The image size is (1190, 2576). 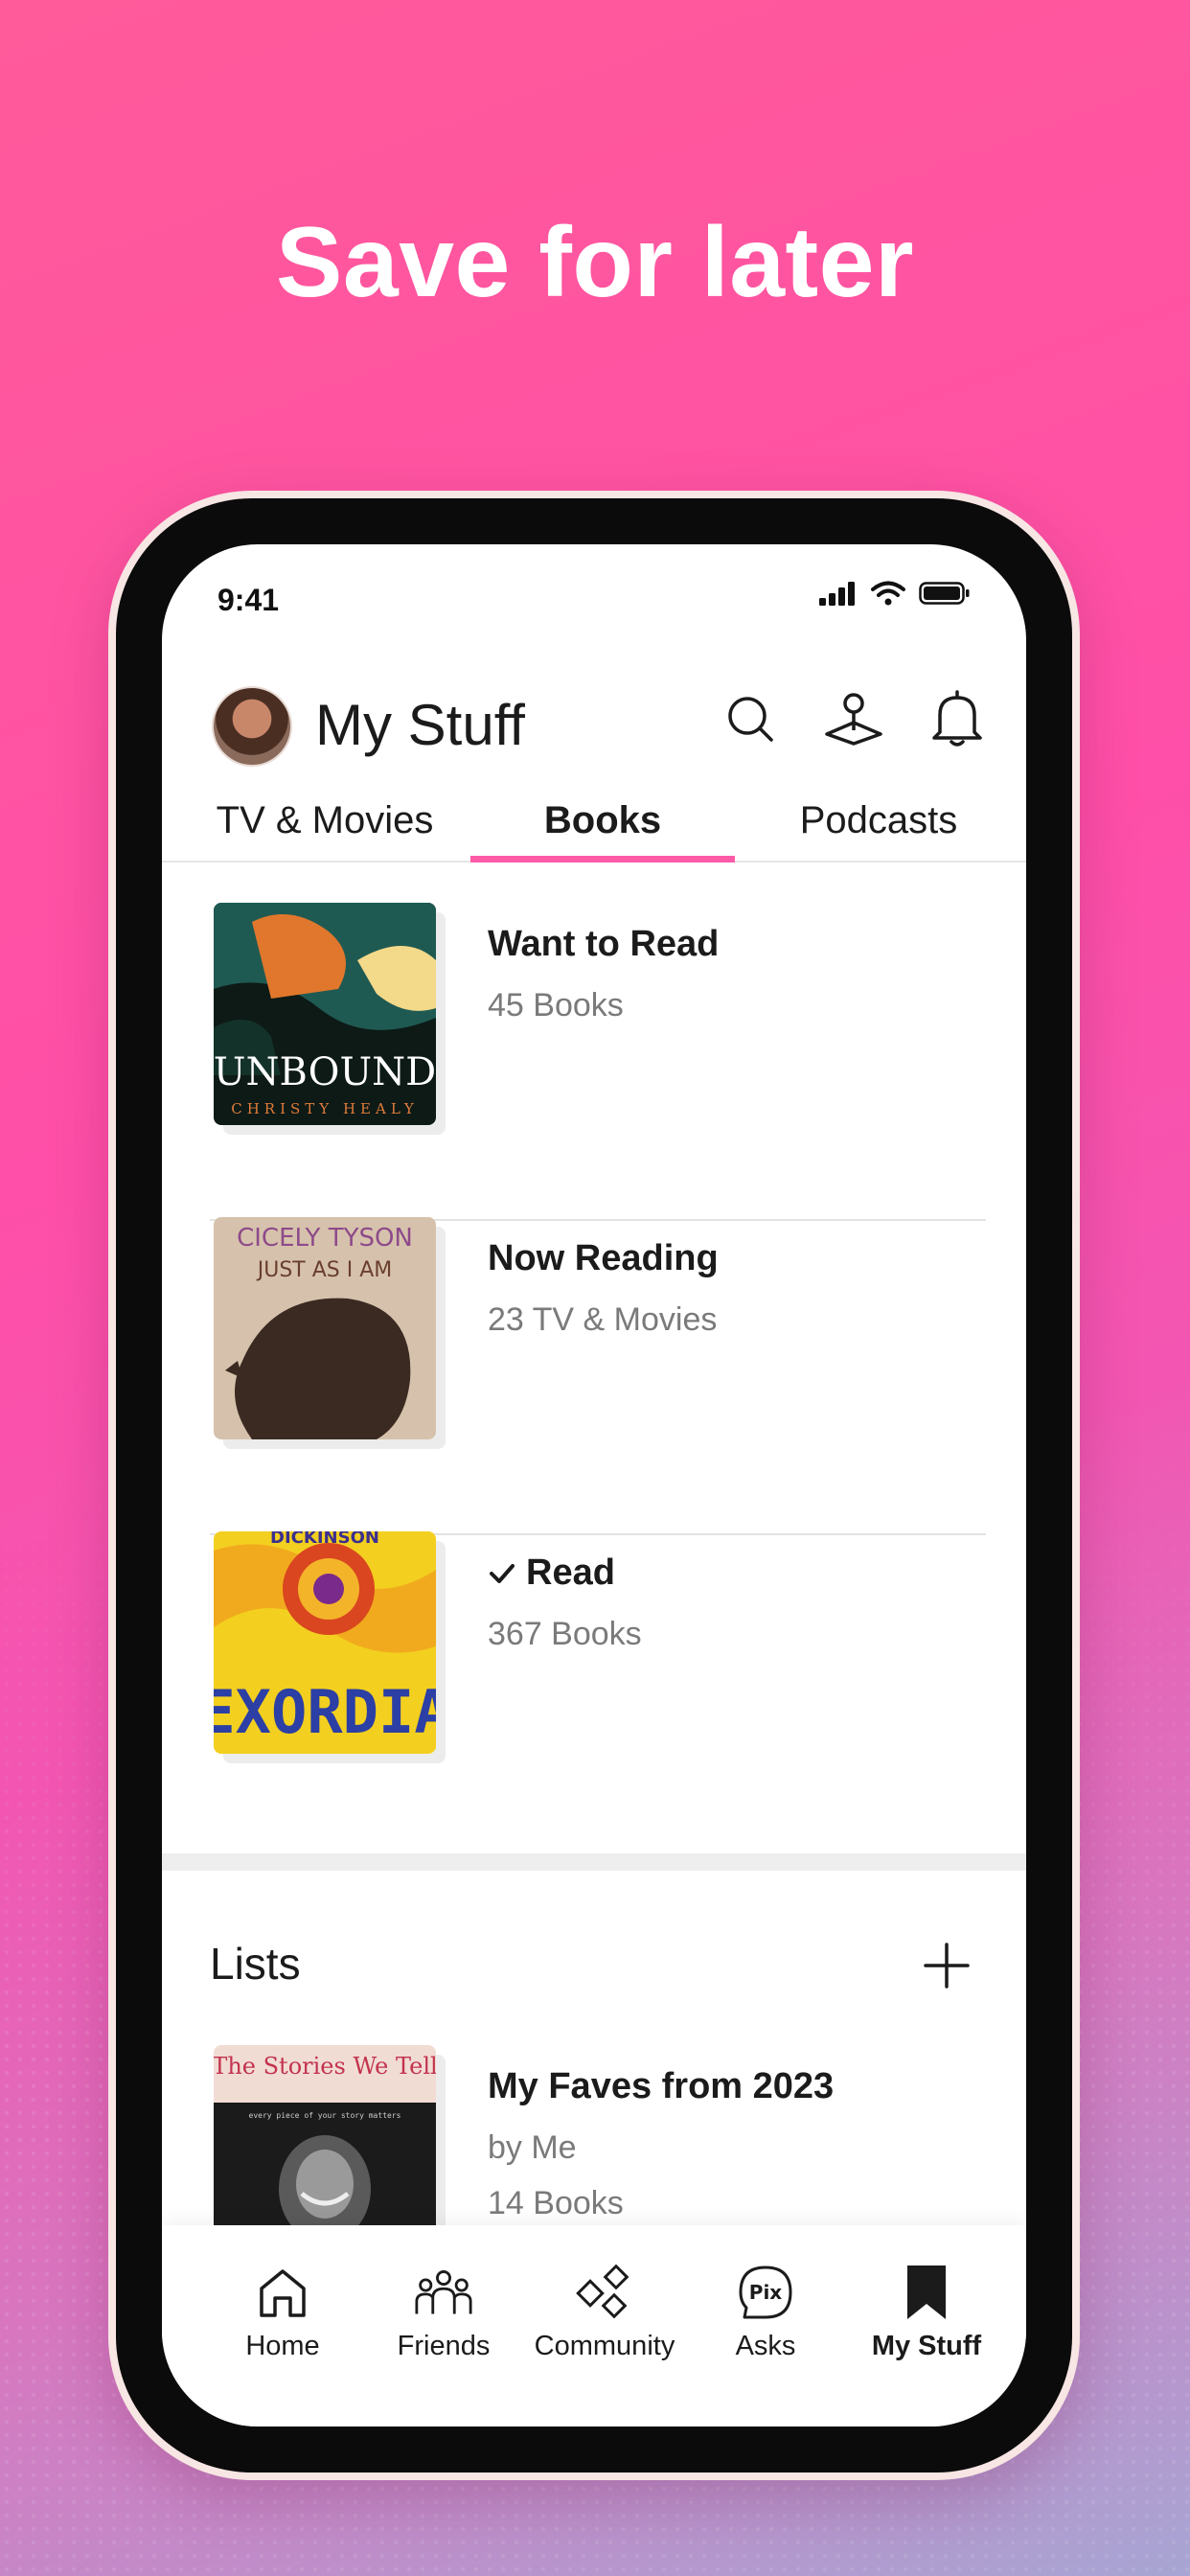 I want to click on nav-community: Community, so click(x=605, y=2313).